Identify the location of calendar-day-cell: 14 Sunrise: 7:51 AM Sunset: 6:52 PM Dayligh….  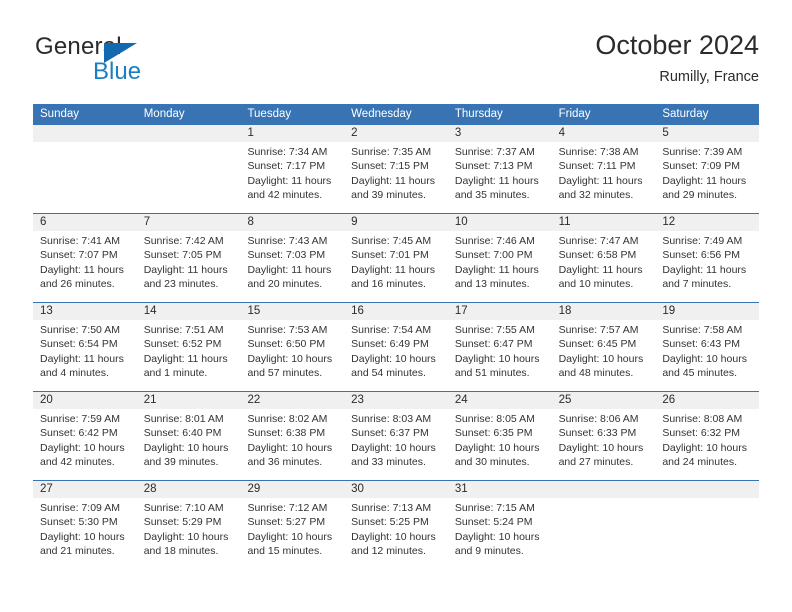
(188, 347).